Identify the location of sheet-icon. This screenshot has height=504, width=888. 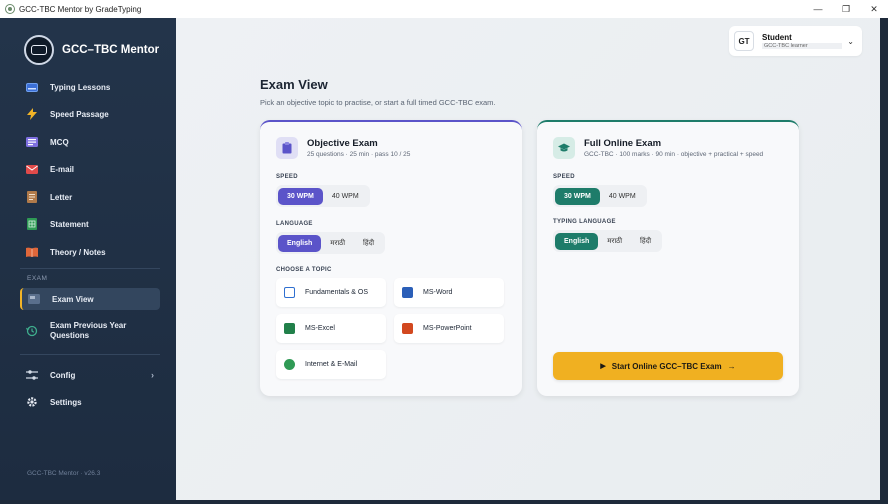
(32, 224).